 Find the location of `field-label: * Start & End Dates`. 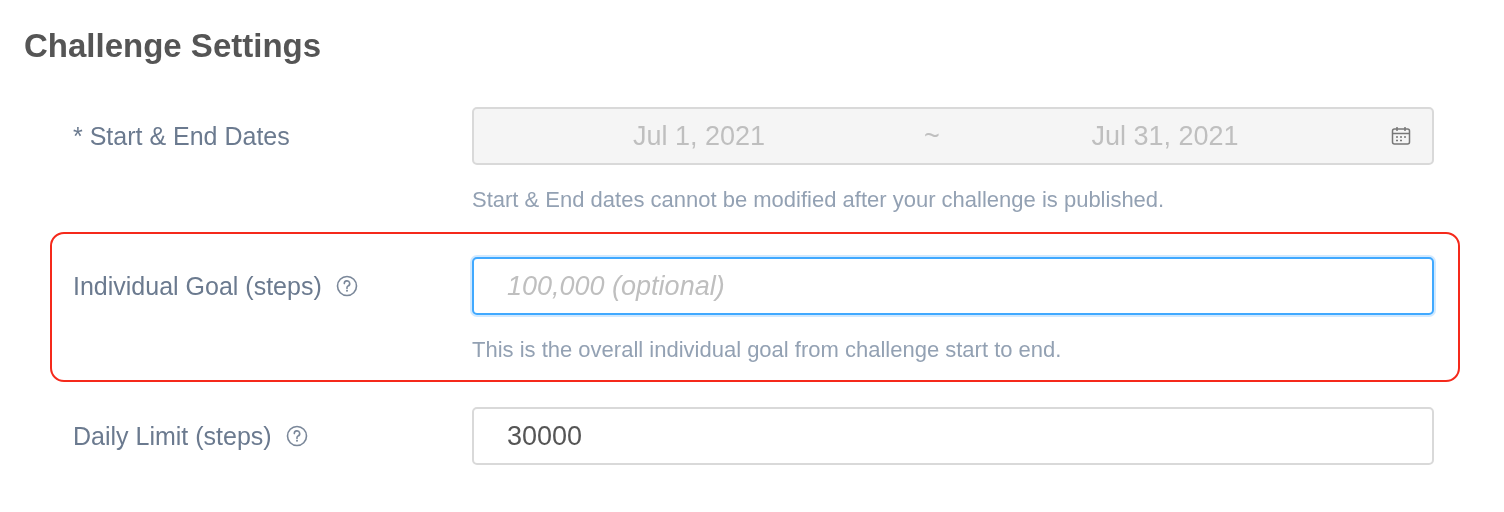

field-label: * Start & End Dates is located at coordinates (181, 136).